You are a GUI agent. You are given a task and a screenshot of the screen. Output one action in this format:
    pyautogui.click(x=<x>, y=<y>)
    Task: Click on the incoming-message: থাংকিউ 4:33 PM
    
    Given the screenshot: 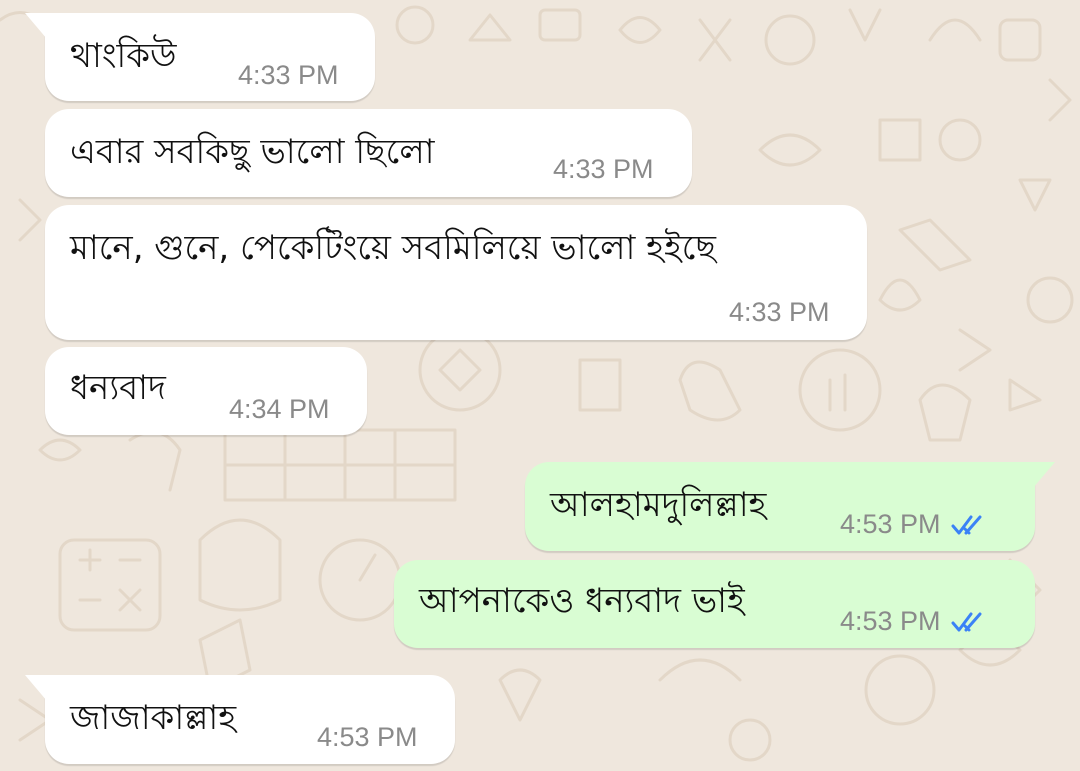 What is the action you would take?
    pyautogui.click(x=200, y=57)
    